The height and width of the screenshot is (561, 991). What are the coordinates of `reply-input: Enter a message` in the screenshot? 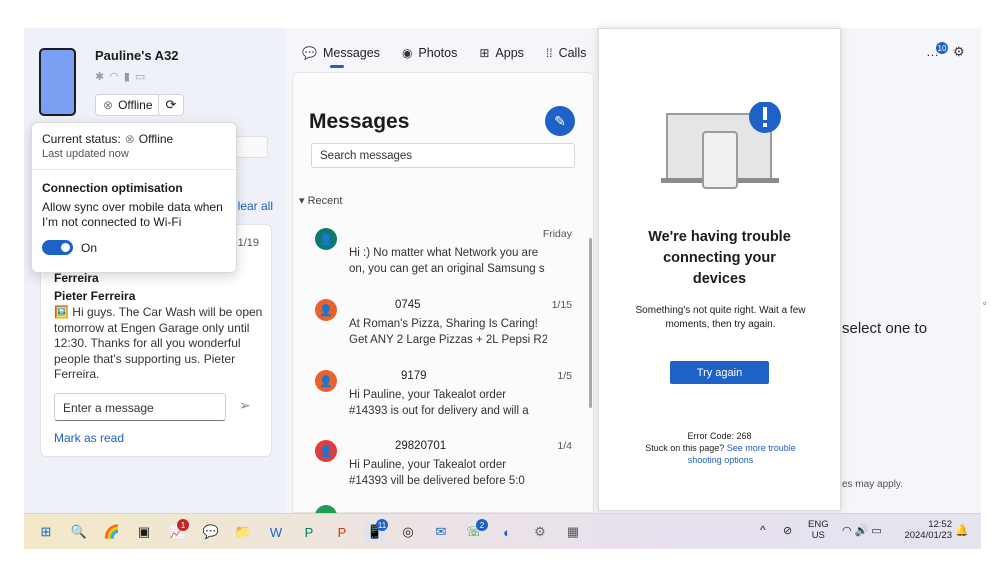 It's located at (140, 407).